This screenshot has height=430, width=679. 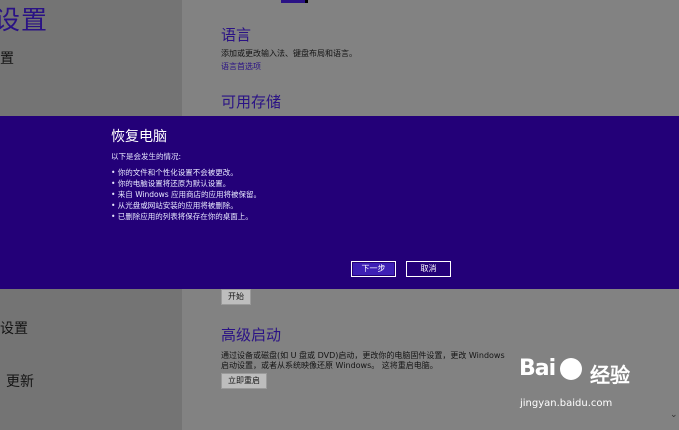 I want to click on focus-indicator, so click(x=294, y=1).